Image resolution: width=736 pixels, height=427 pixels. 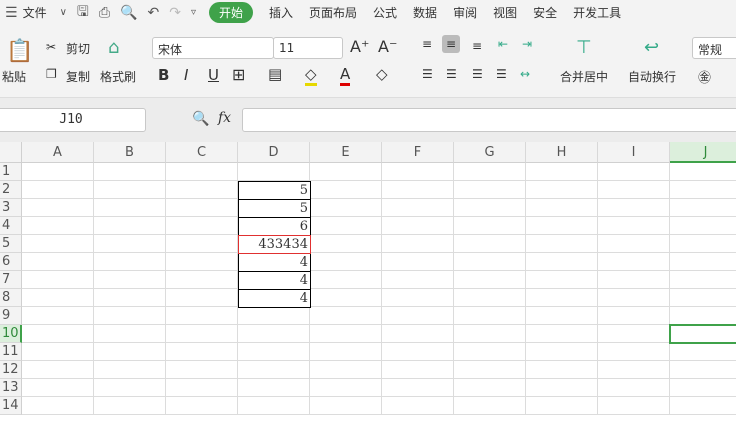 I want to click on cell-C4, so click(x=202, y=226).